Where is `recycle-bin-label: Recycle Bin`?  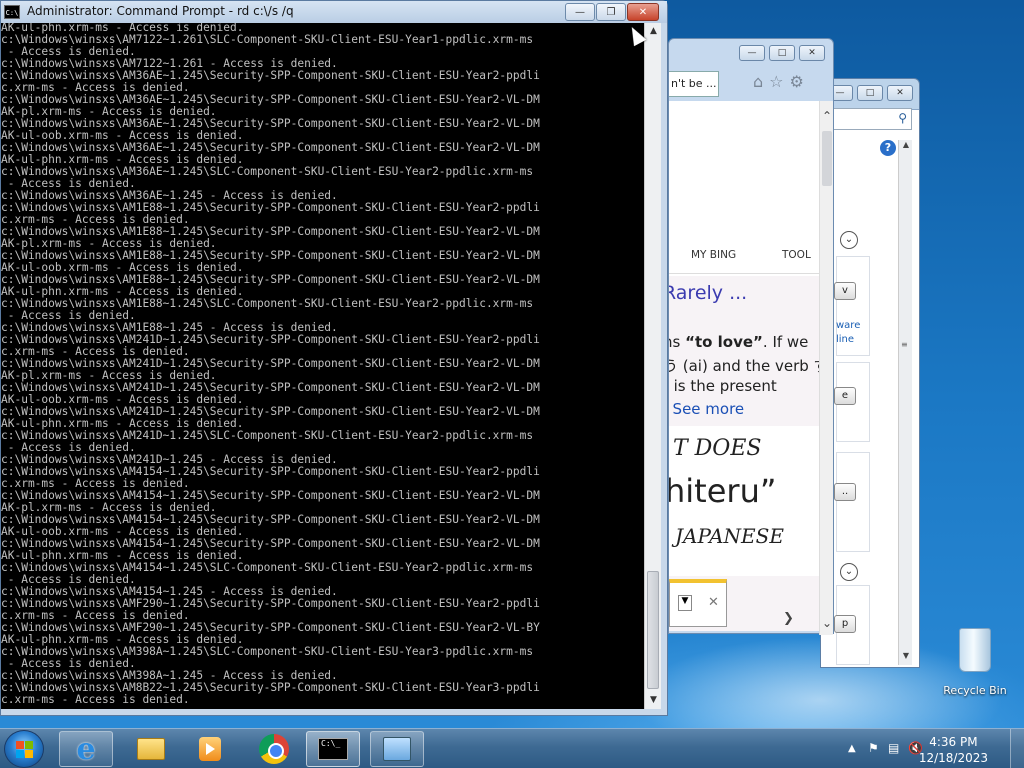 recycle-bin-label: Recycle Bin is located at coordinates (975, 690).